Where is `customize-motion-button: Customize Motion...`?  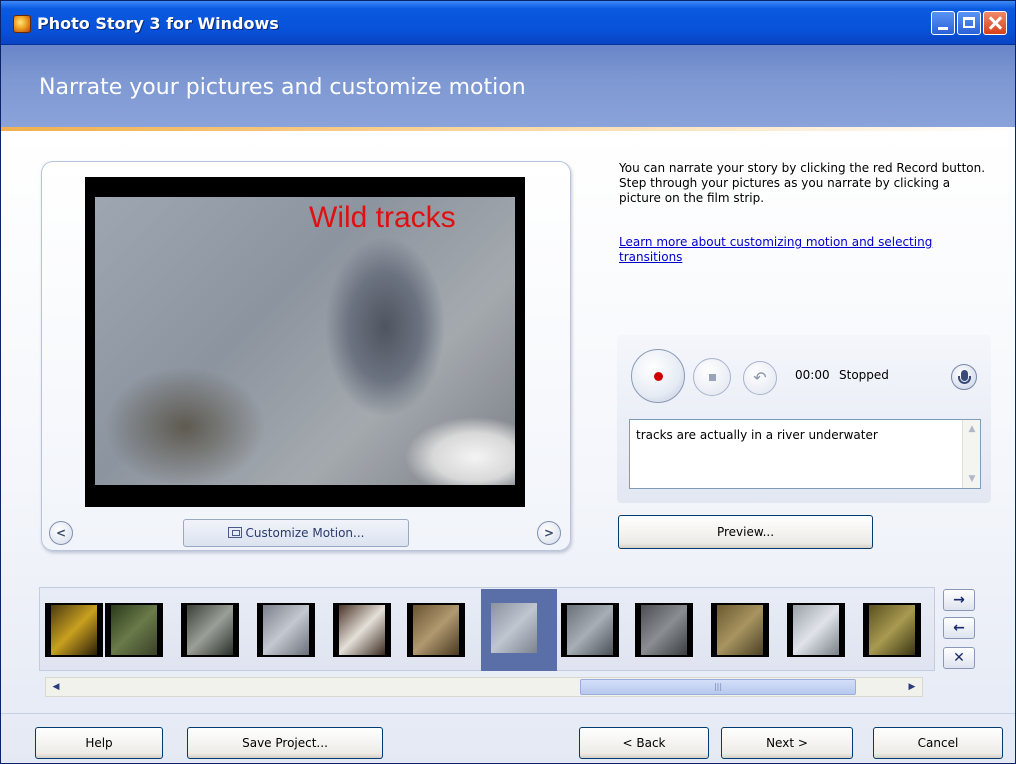
customize-motion-button: Customize Motion... is located at coordinates (296, 533).